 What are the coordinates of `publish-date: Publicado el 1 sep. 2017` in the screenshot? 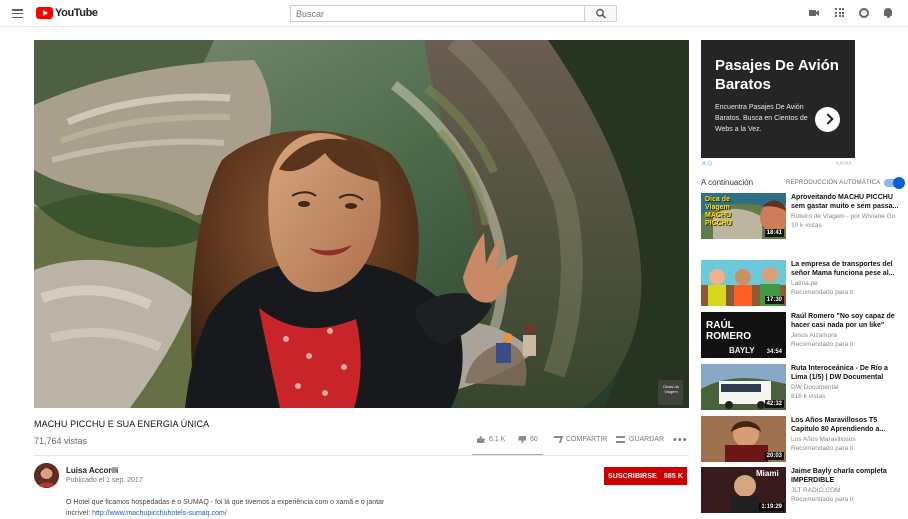 It's located at (104, 480).